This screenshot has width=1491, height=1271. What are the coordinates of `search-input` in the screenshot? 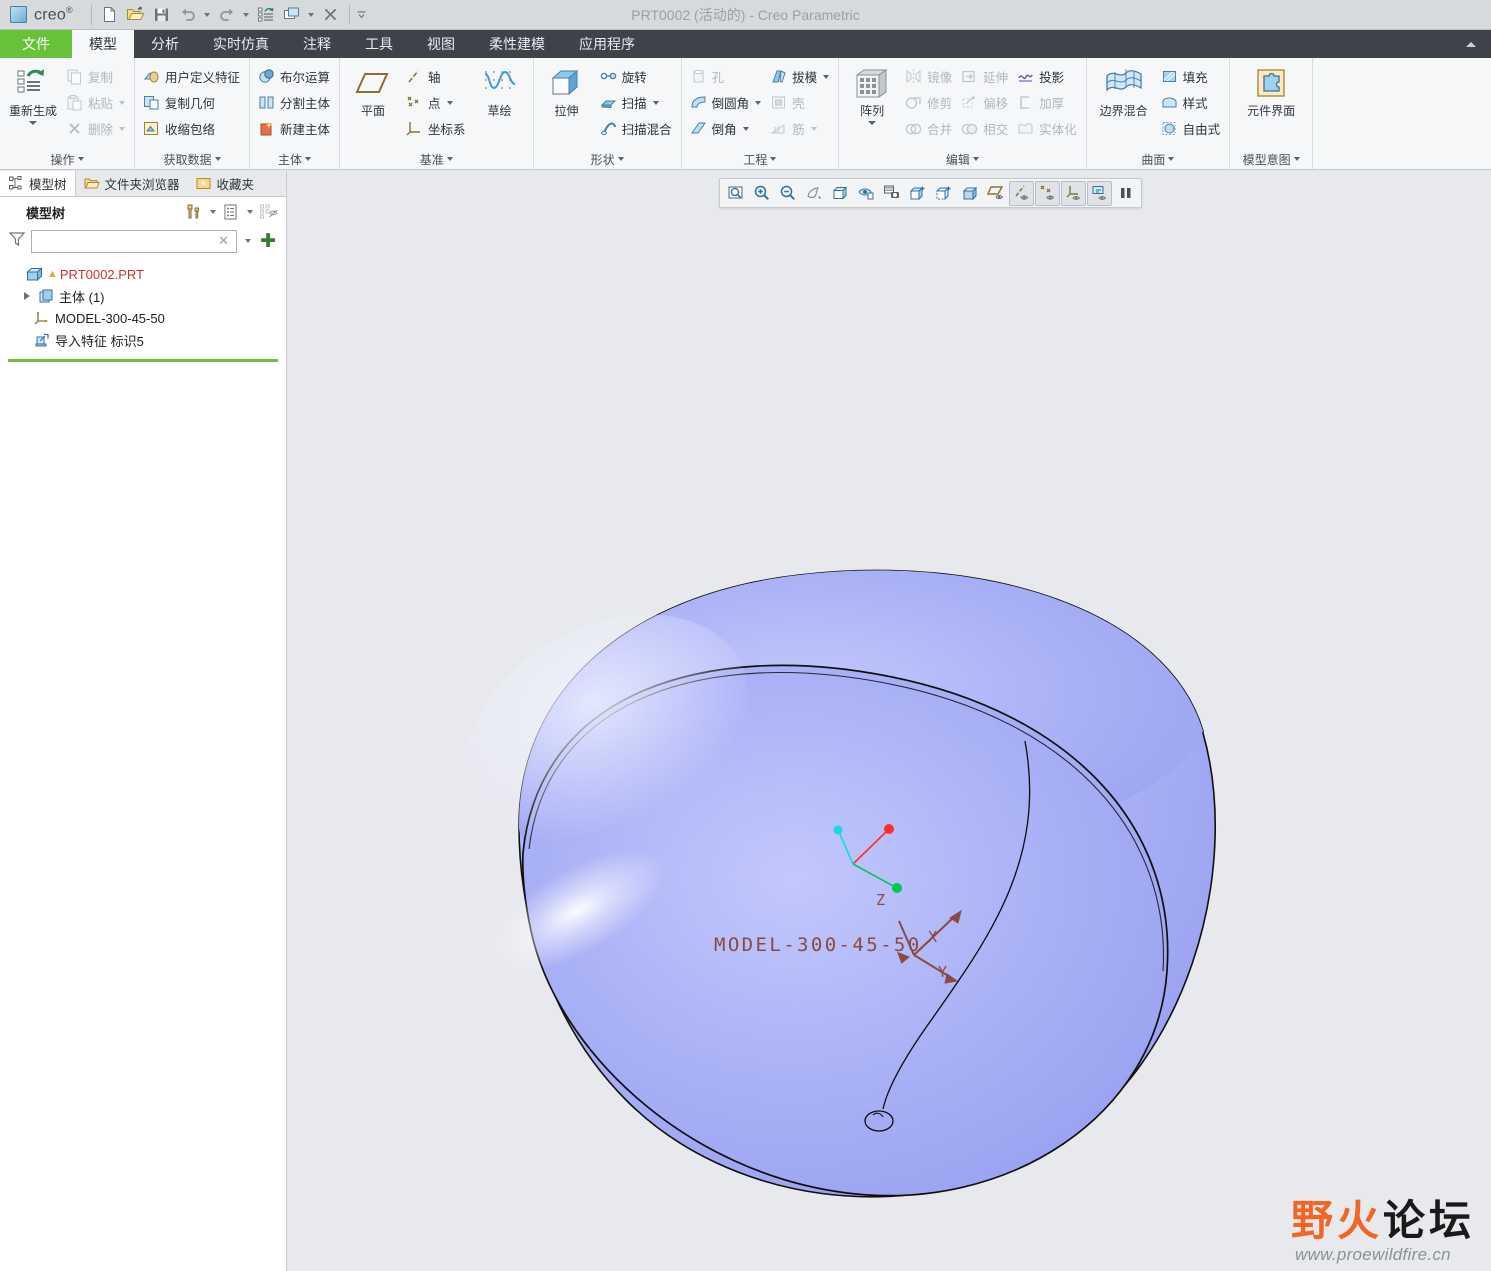 It's located at (126, 241).